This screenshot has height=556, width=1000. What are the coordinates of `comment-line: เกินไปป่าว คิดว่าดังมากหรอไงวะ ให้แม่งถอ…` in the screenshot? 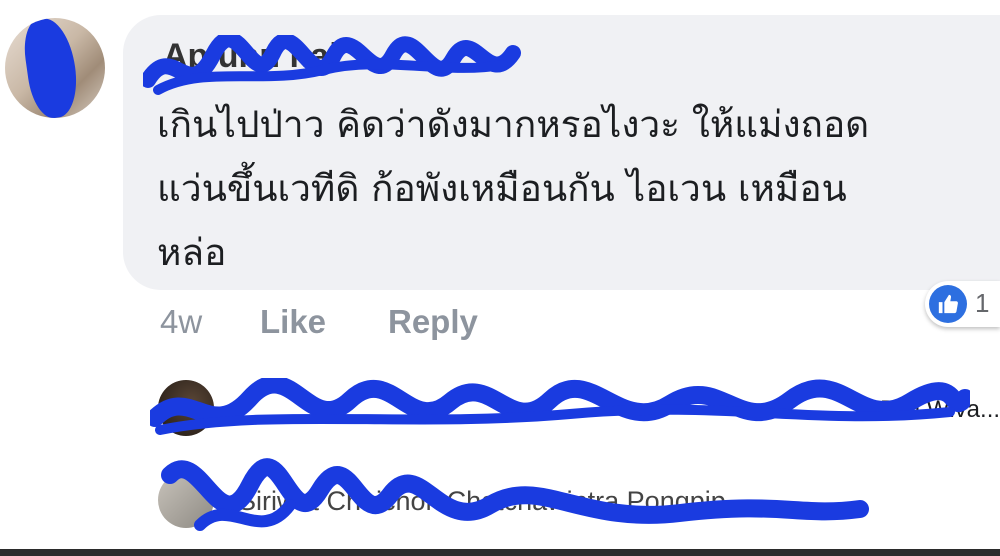 It's located at (513, 124).